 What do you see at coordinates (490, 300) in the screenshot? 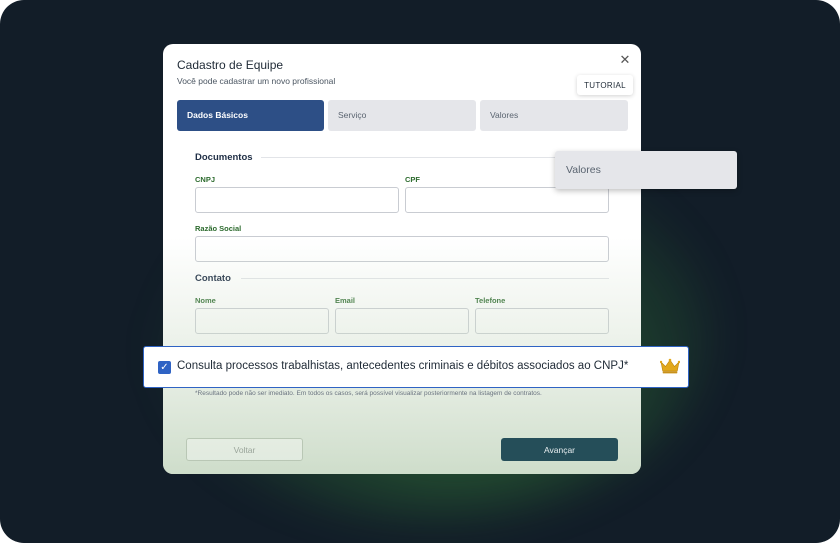
I see `telefone-label: Telefone` at bounding box center [490, 300].